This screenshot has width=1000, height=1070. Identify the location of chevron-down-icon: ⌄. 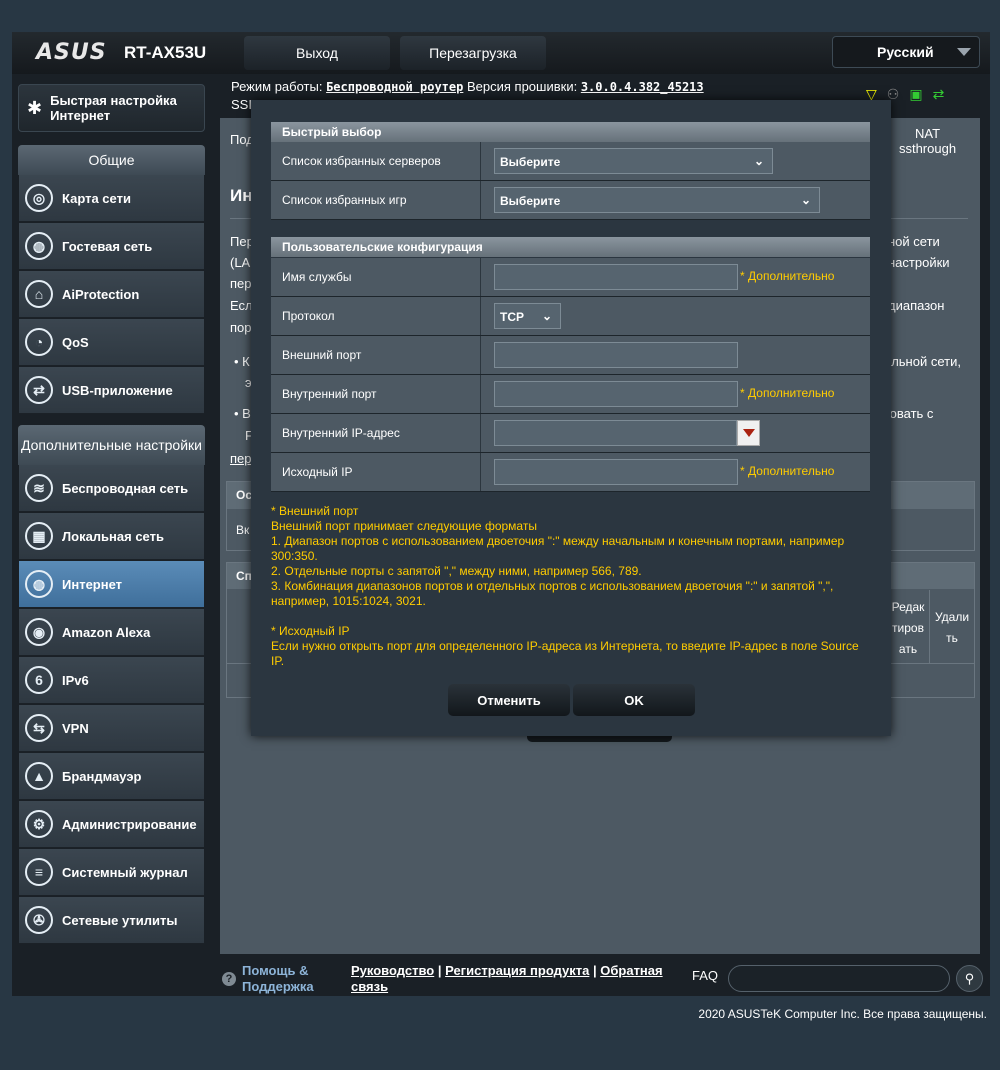
(805, 200).